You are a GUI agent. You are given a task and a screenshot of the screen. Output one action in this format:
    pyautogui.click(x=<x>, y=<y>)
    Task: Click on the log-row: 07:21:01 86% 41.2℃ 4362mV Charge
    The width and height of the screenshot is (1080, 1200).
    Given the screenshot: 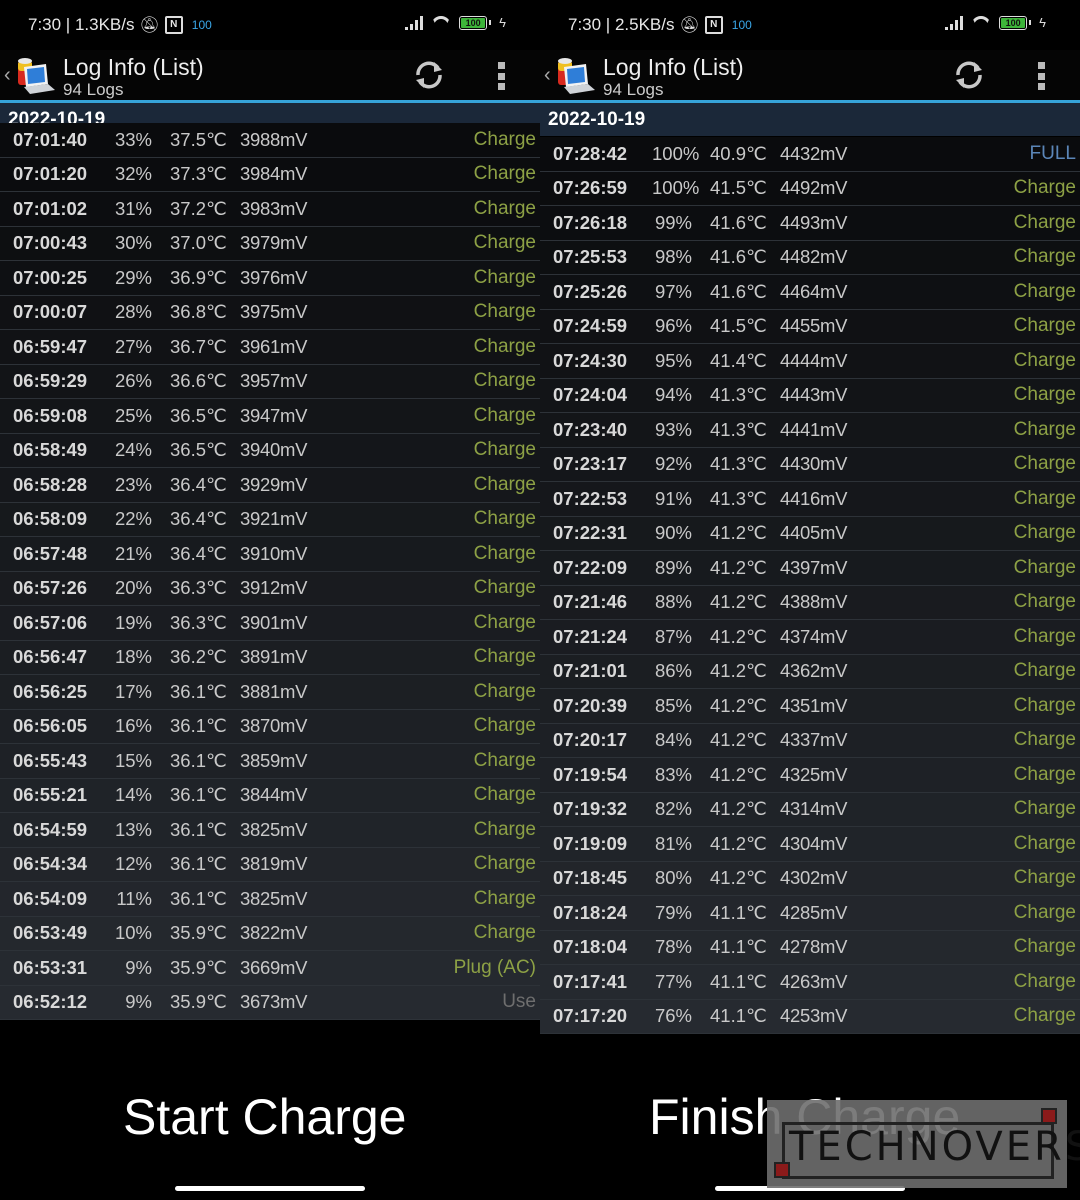 What is the action you would take?
    pyautogui.click(x=810, y=671)
    